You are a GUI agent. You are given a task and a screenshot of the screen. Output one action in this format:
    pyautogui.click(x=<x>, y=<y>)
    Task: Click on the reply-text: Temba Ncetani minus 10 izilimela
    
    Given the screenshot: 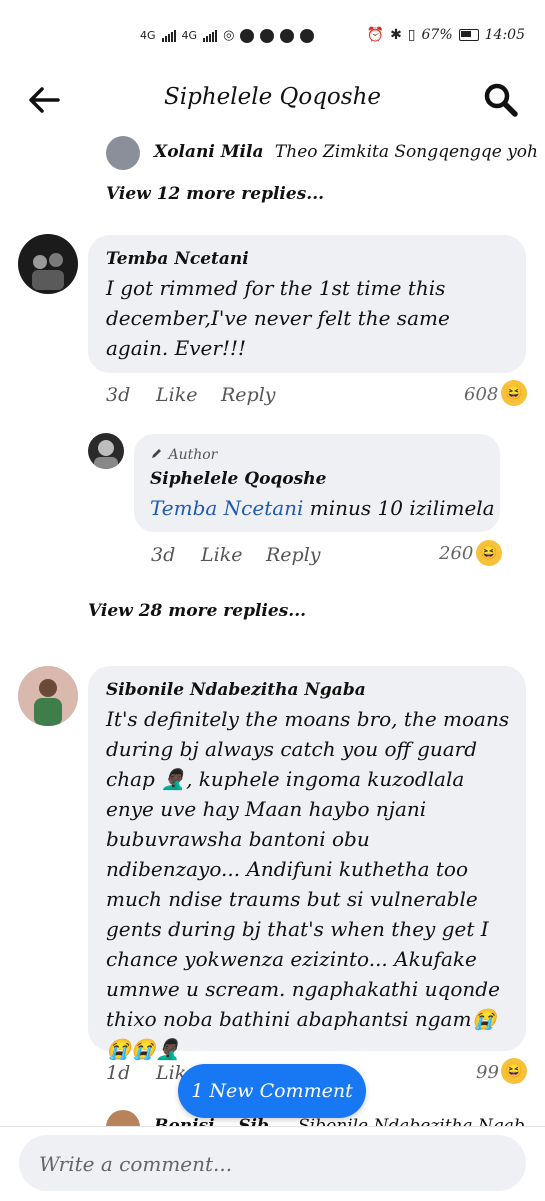 What is the action you would take?
    pyautogui.click(x=322, y=508)
    